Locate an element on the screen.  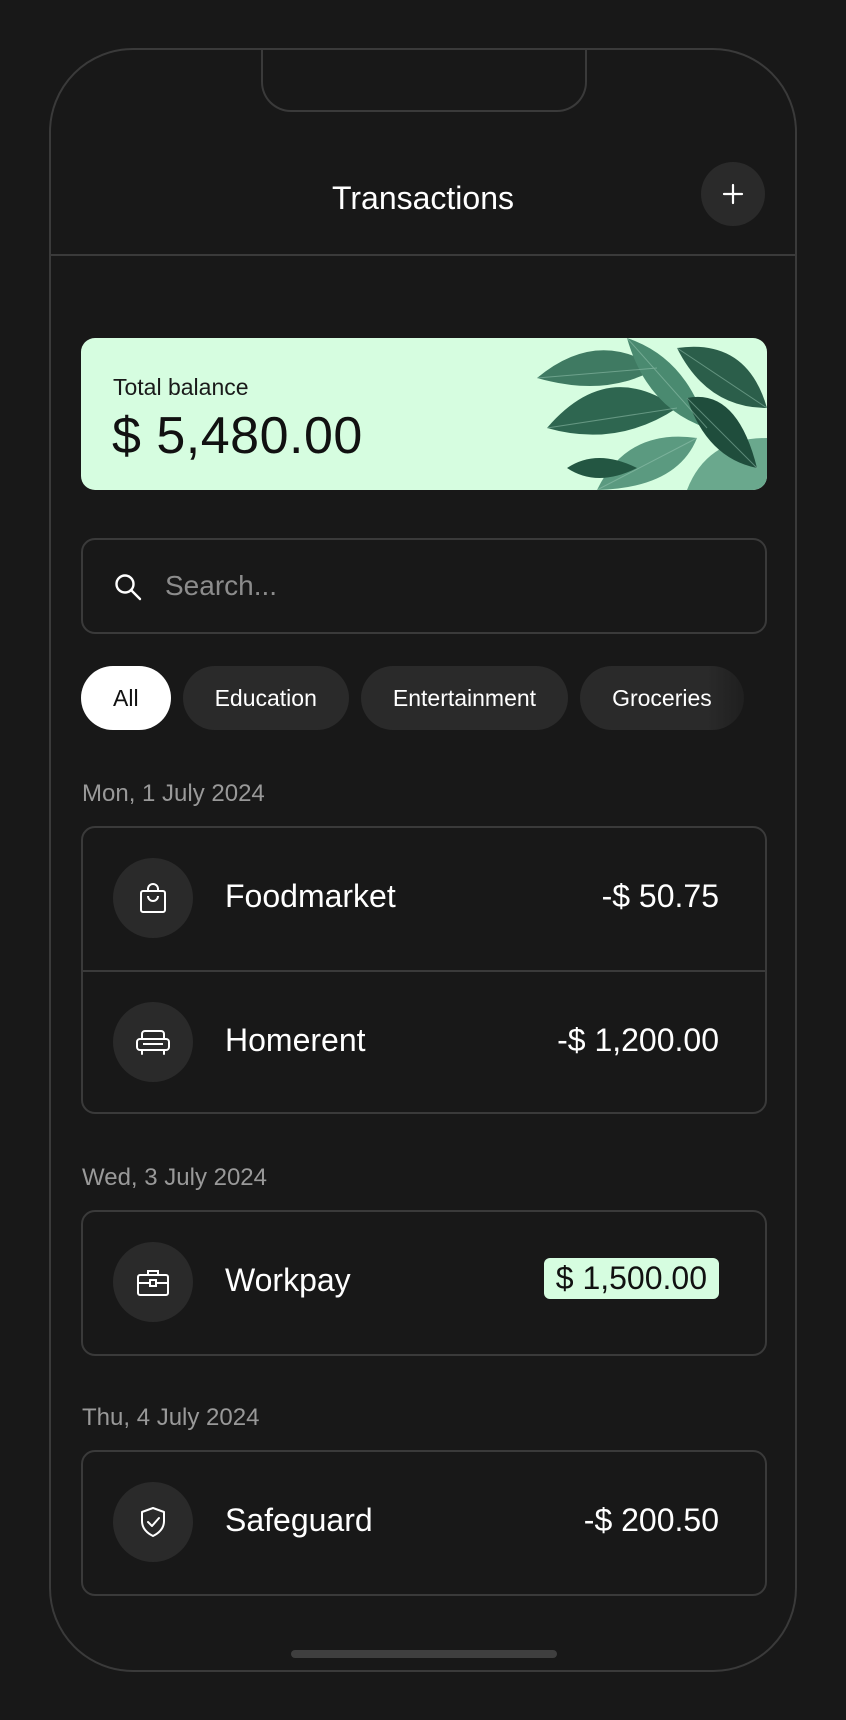
search-input is located at coordinates (445, 586).